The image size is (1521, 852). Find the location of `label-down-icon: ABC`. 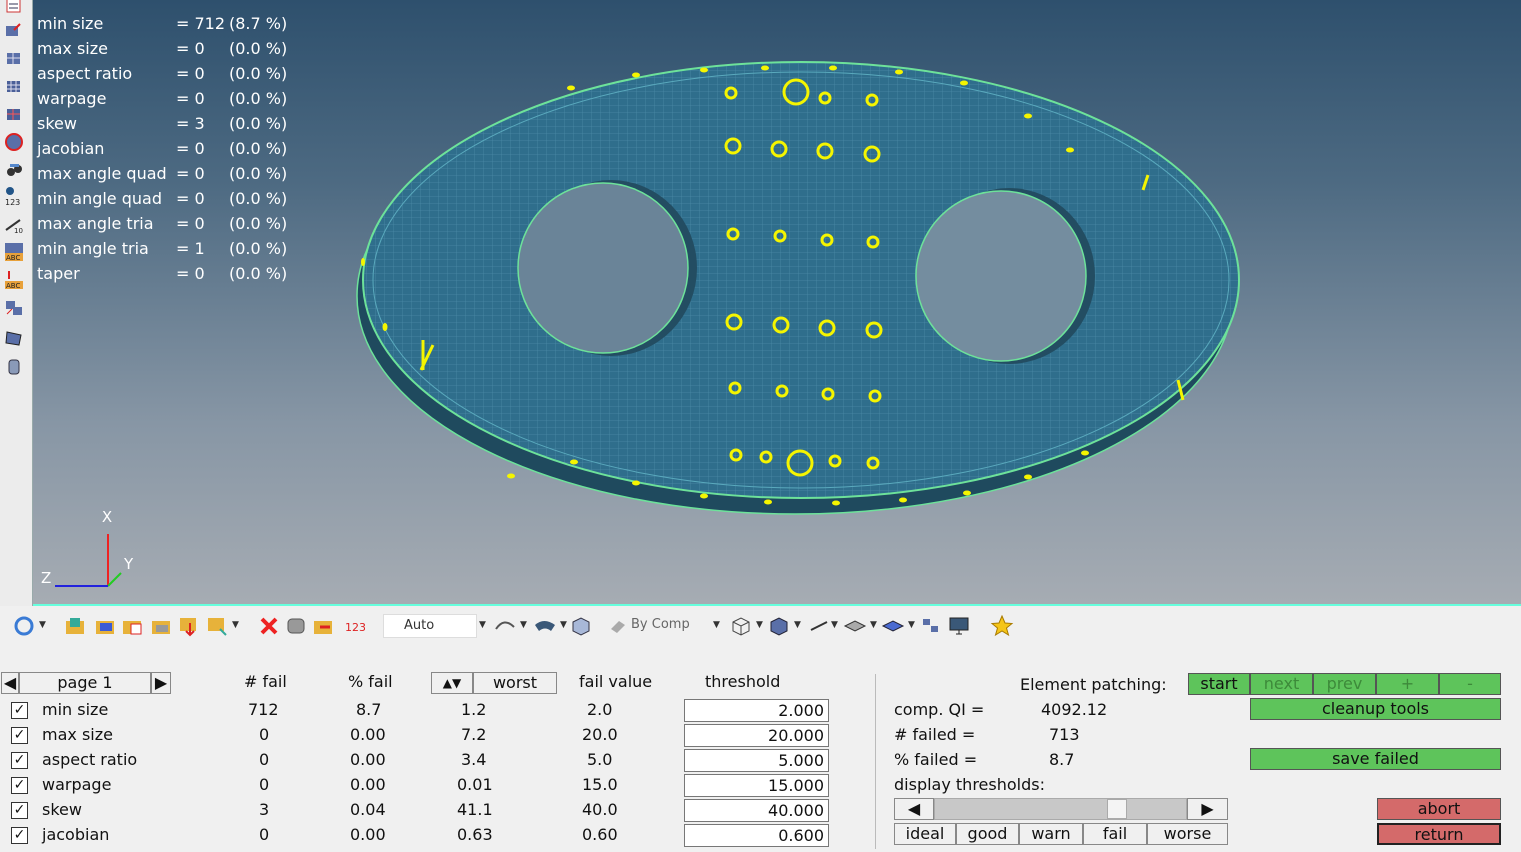

label-down-icon: ABC is located at coordinates (14, 280).